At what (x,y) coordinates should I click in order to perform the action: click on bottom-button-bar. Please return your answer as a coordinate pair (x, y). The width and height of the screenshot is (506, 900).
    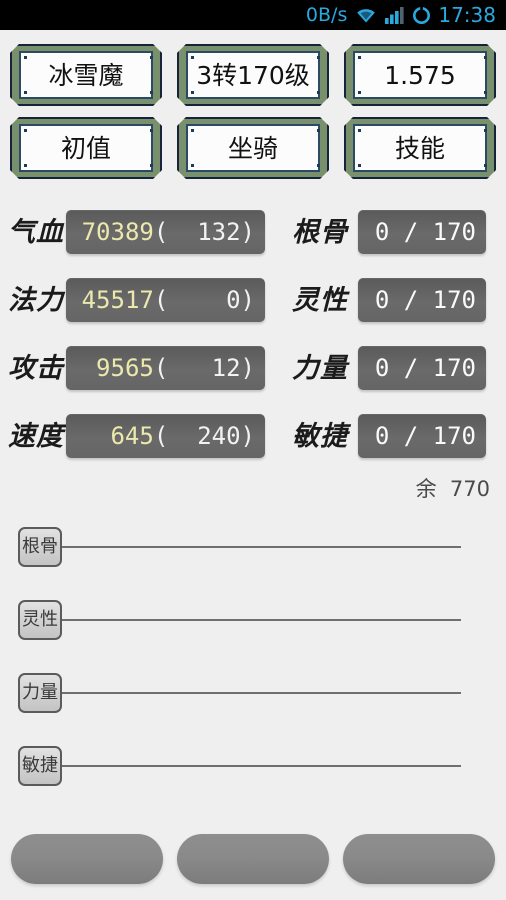
    Looking at the image, I should click on (253, 859).